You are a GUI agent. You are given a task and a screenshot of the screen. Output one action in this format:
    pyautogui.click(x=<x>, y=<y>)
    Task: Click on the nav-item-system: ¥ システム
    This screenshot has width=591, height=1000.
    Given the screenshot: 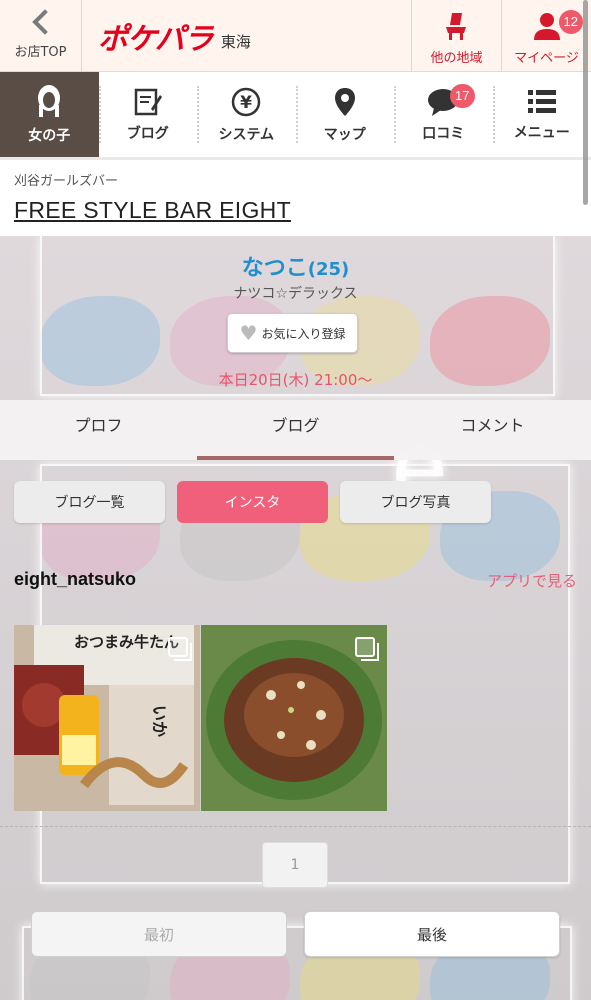 What is the action you would take?
    pyautogui.click(x=246, y=114)
    